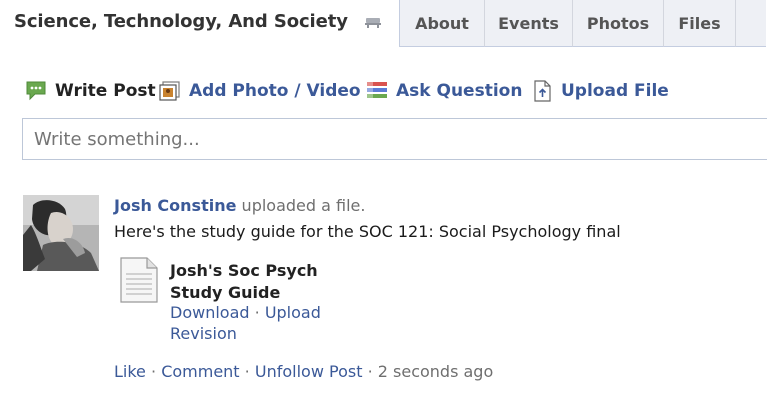 This screenshot has width=767, height=405. What do you see at coordinates (751, 23) in the screenshot?
I see `tab-overflow` at bounding box center [751, 23].